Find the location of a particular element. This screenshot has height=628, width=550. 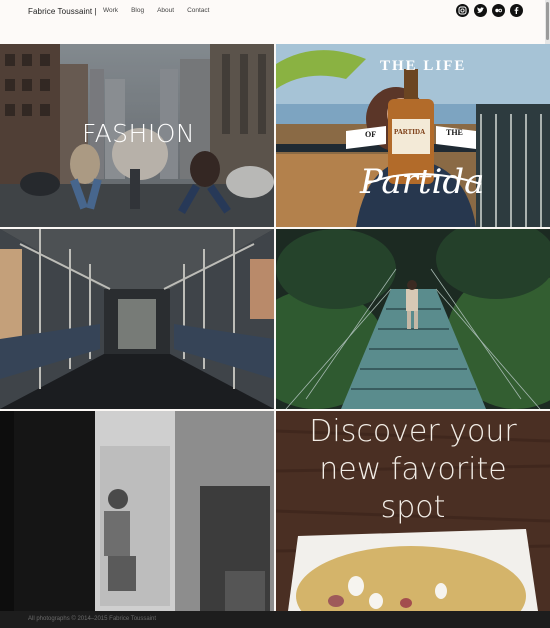

nav-contact: Contact is located at coordinates (198, 10).